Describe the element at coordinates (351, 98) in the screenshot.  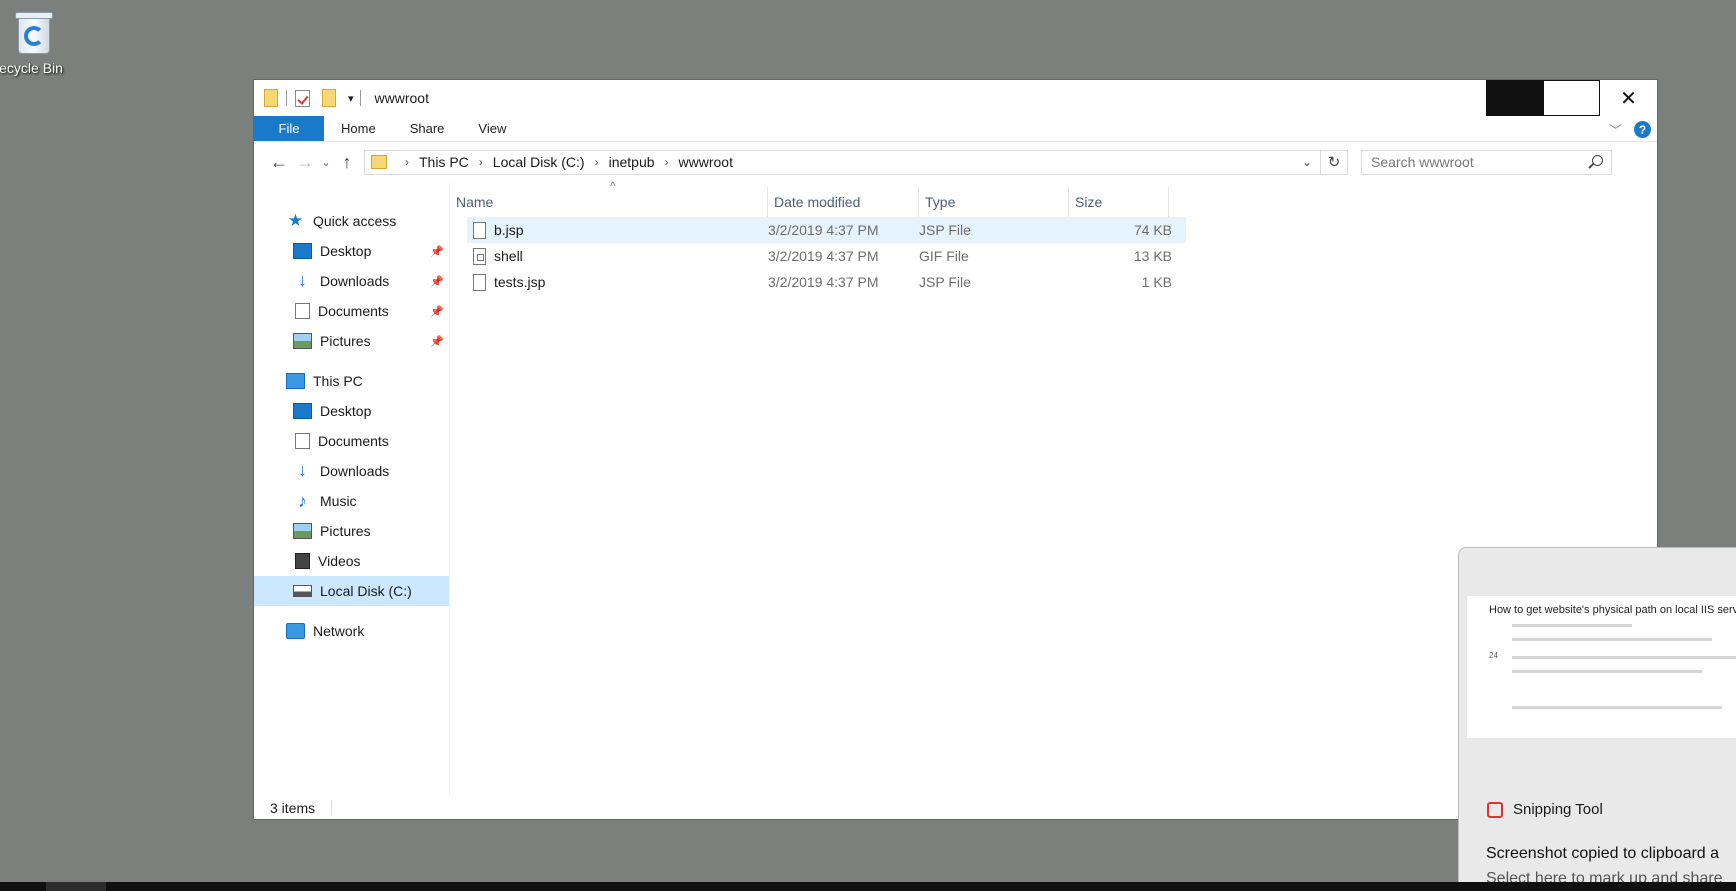
I see `quick-access-toolbar-dropdown-icon: ▾` at that location.